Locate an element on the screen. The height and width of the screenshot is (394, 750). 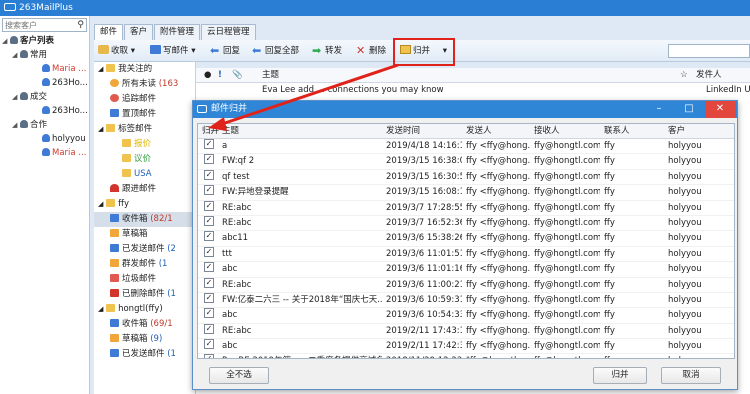
write-mail-button: 写邮件 ▾ is located at coordinates (173, 51).